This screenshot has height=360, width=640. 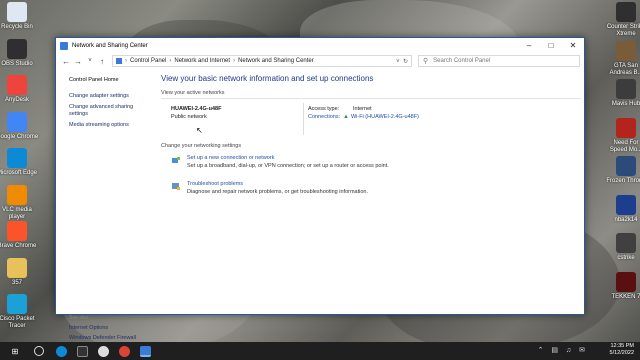 I want to click on desktop-shortcut-label: OBS Studio, so click(x=17, y=63).